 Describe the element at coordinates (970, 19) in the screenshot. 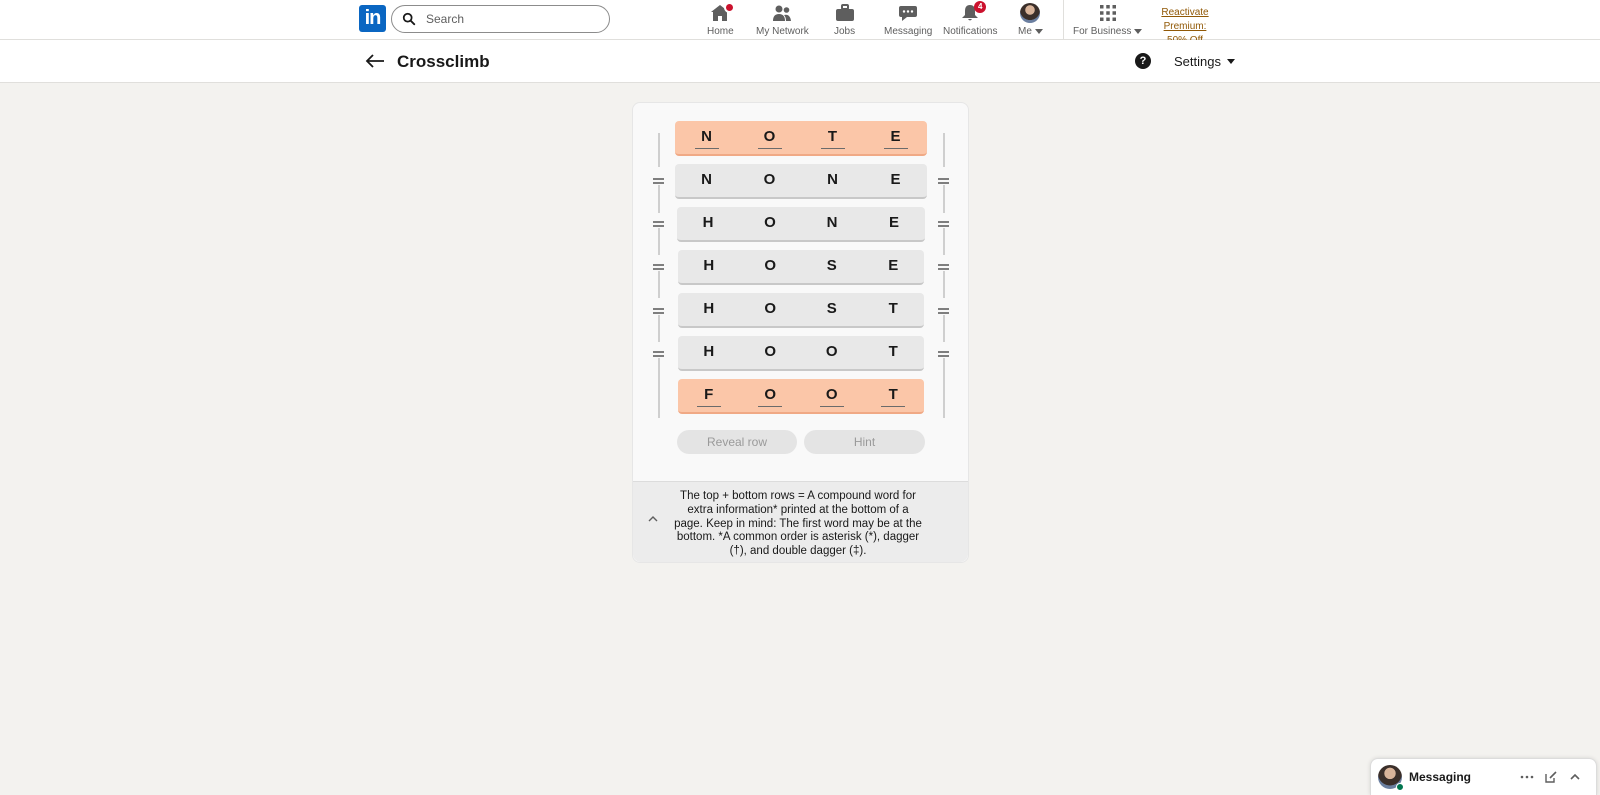

I see `nav-item-notifications: 4 Notifications` at that location.